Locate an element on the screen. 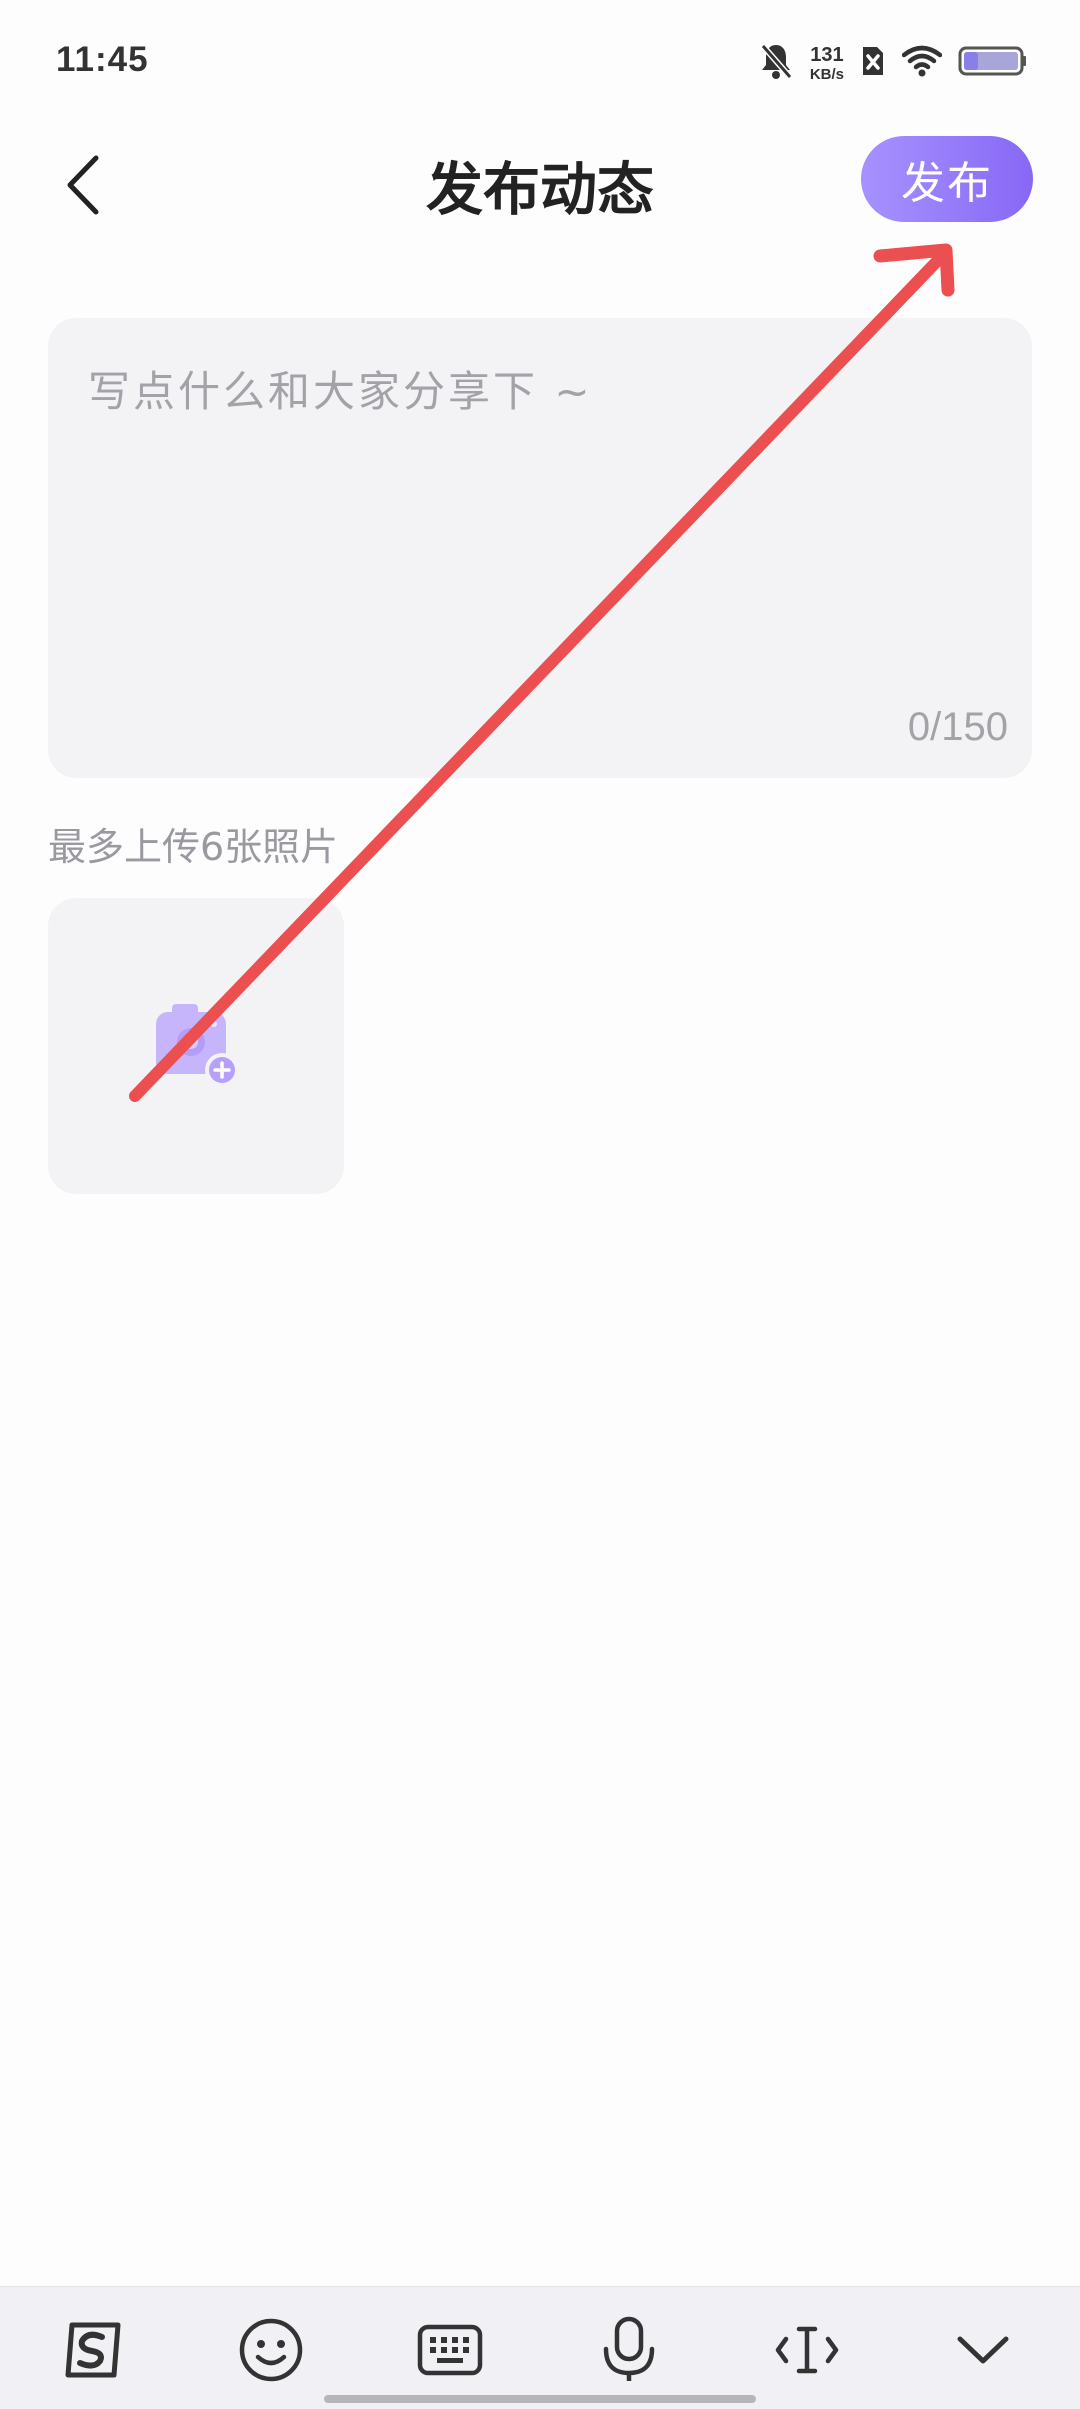  battery-icon is located at coordinates (993, 63).